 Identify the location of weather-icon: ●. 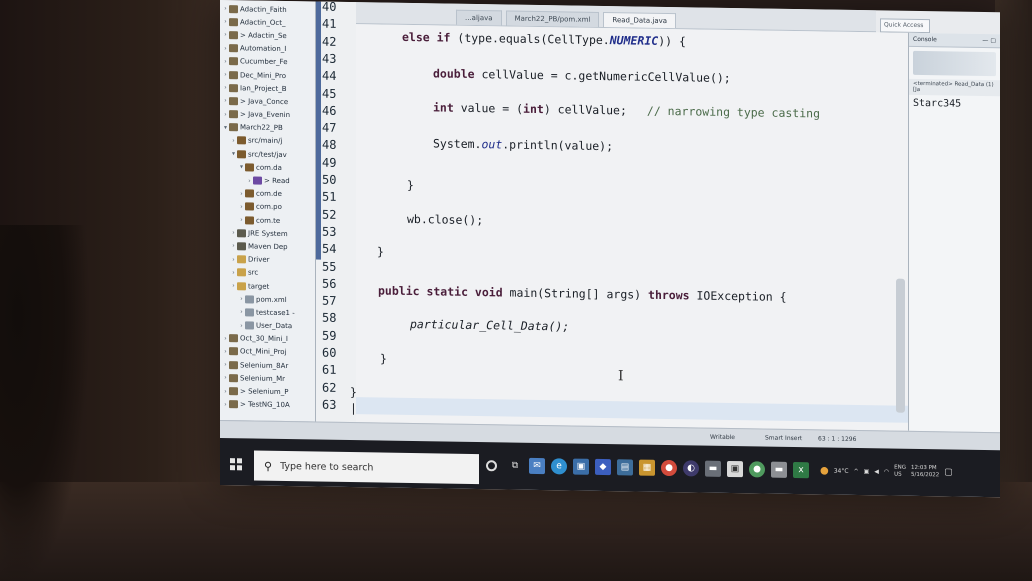
(824, 470).